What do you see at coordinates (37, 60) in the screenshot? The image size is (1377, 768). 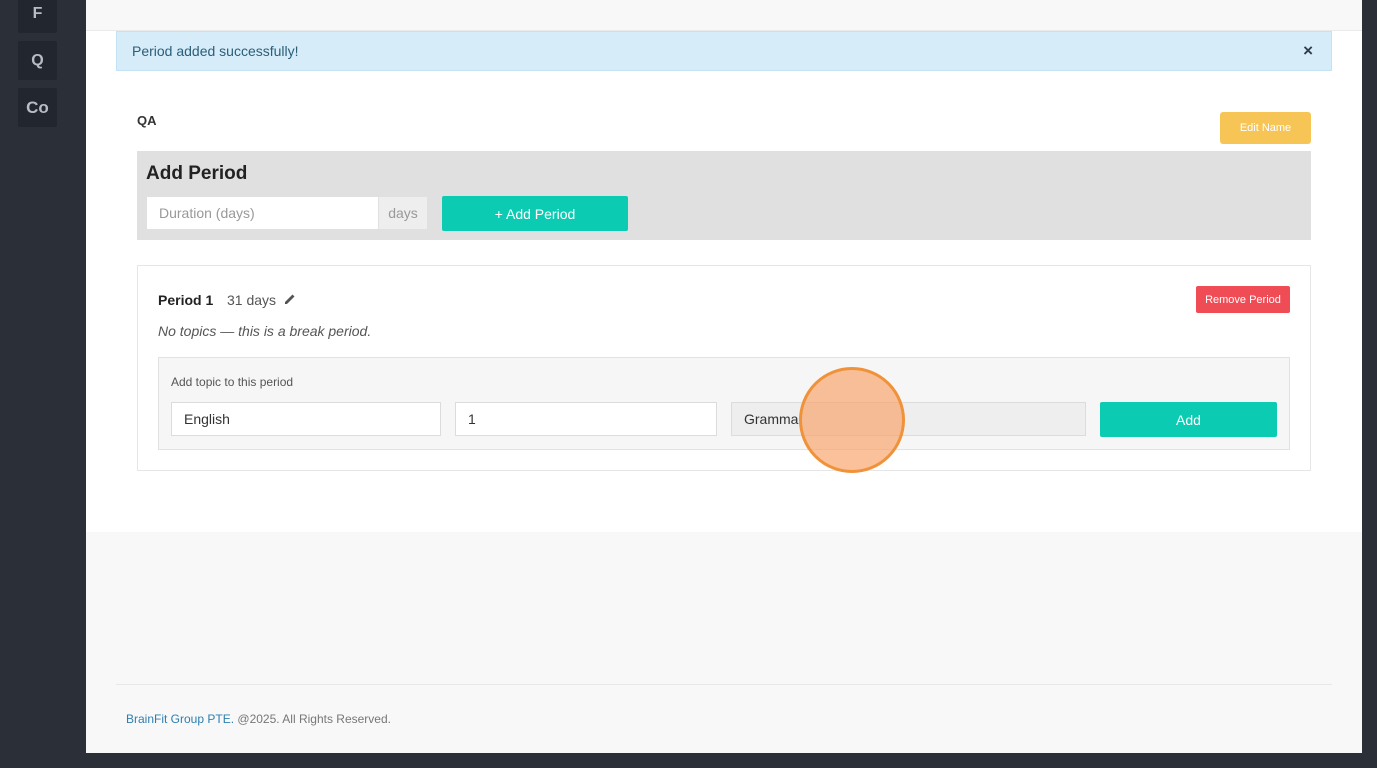 I see `sidebar-item-q: Q` at bounding box center [37, 60].